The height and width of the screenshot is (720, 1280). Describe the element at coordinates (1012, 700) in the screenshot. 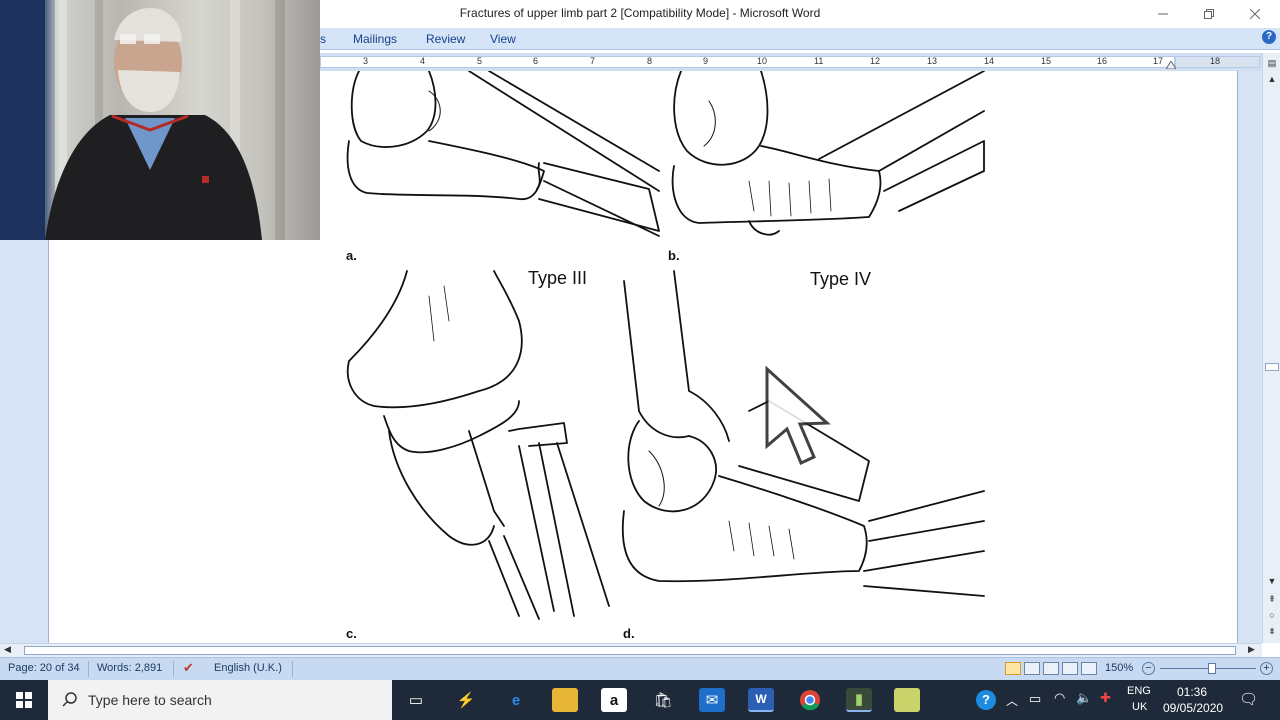

I see `chevron-up-icon: ︿` at that location.